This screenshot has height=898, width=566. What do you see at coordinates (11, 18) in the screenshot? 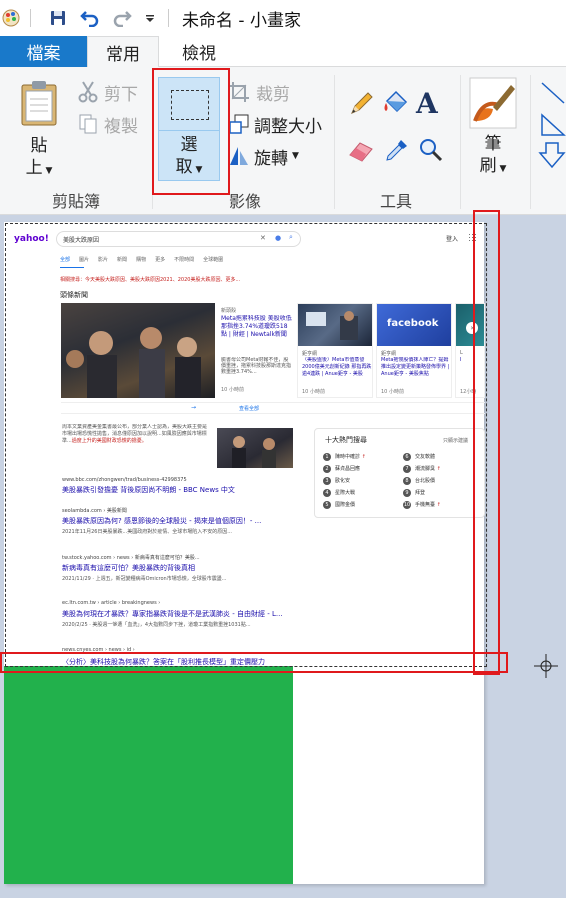
I see `paint-app-icon` at bounding box center [11, 18].